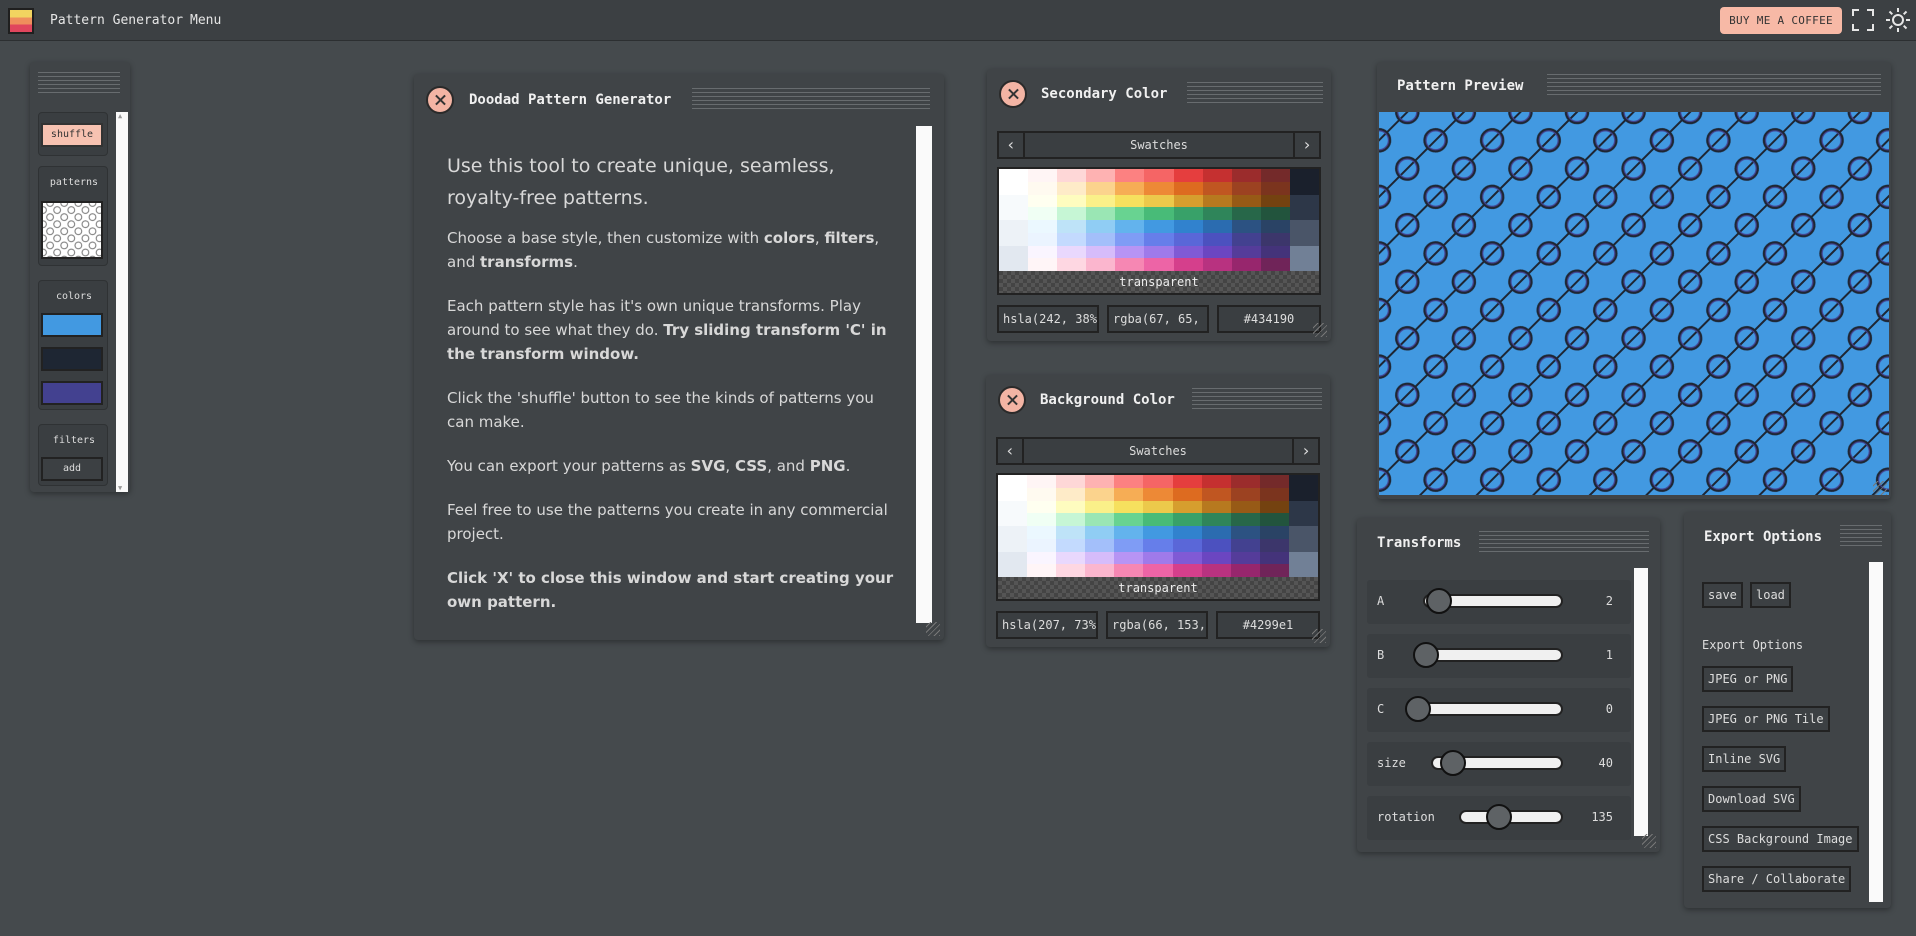 This screenshot has width=1916, height=936. What do you see at coordinates (1634, 87) in the screenshot?
I see `pattern-preview-header: Pattern Preview` at bounding box center [1634, 87].